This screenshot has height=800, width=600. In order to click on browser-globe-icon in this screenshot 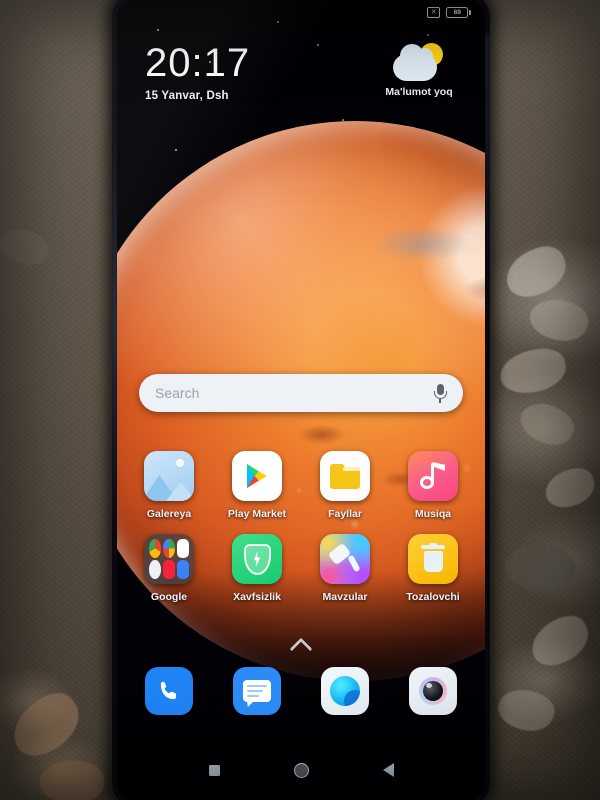, I will do `click(345, 691)`.